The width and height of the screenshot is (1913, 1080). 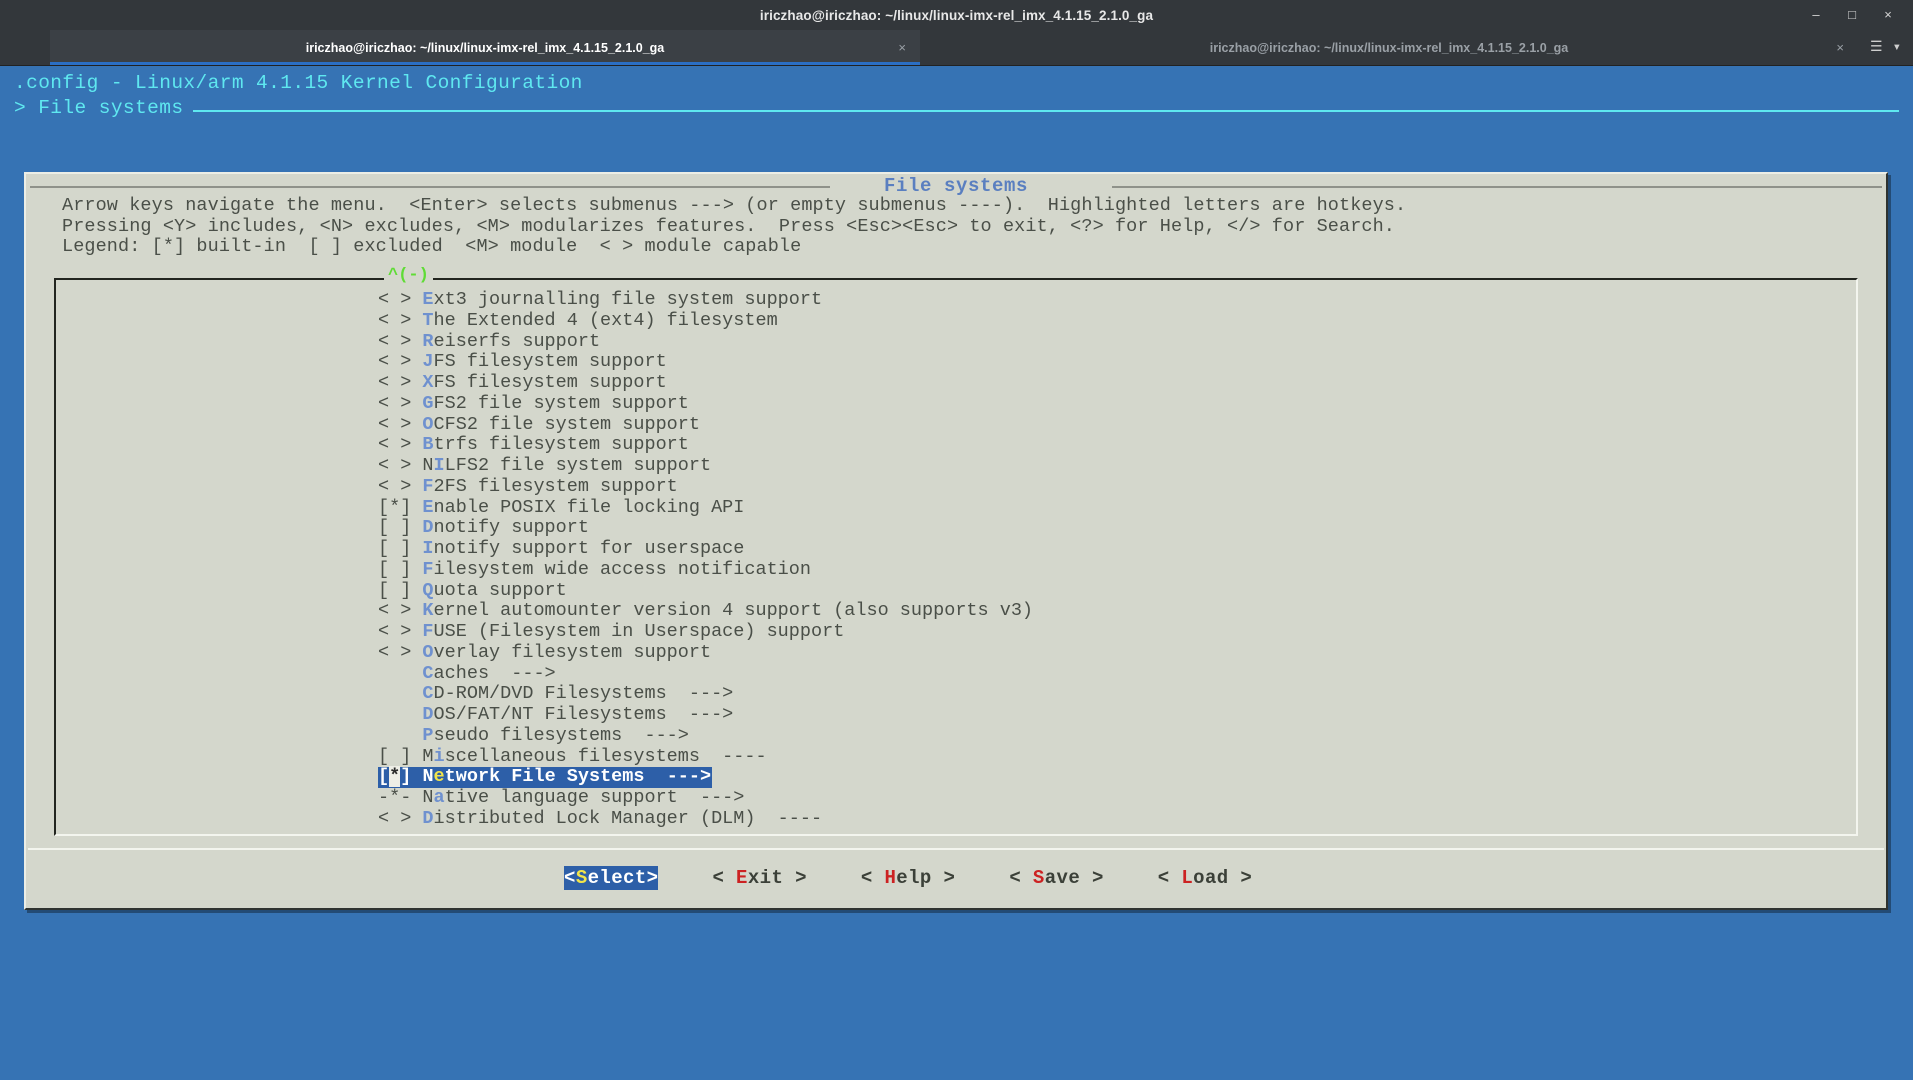 I want to click on menu-item-label: seudo filesystems --->, so click(x=561, y=735).